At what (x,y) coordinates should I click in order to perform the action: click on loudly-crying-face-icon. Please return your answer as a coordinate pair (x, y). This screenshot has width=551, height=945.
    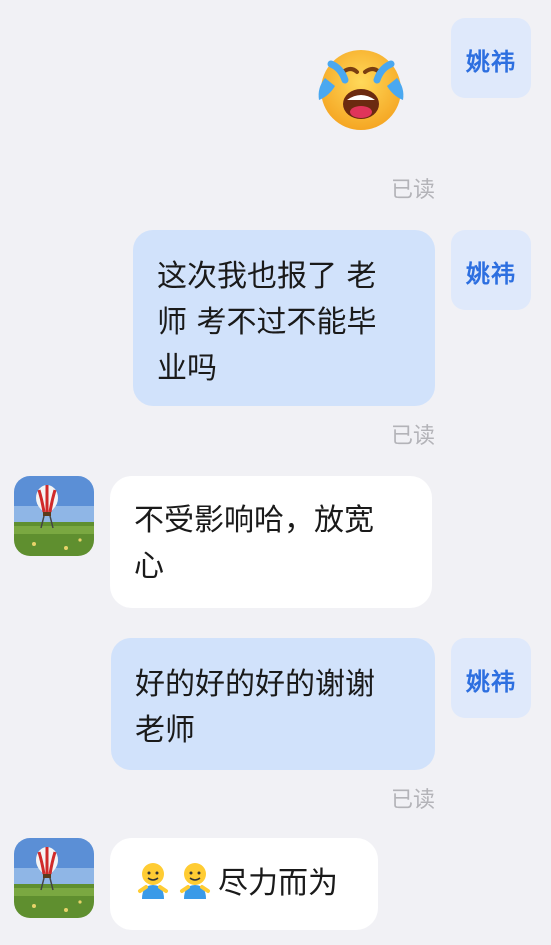
    Looking at the image, I should click on (361, 86).